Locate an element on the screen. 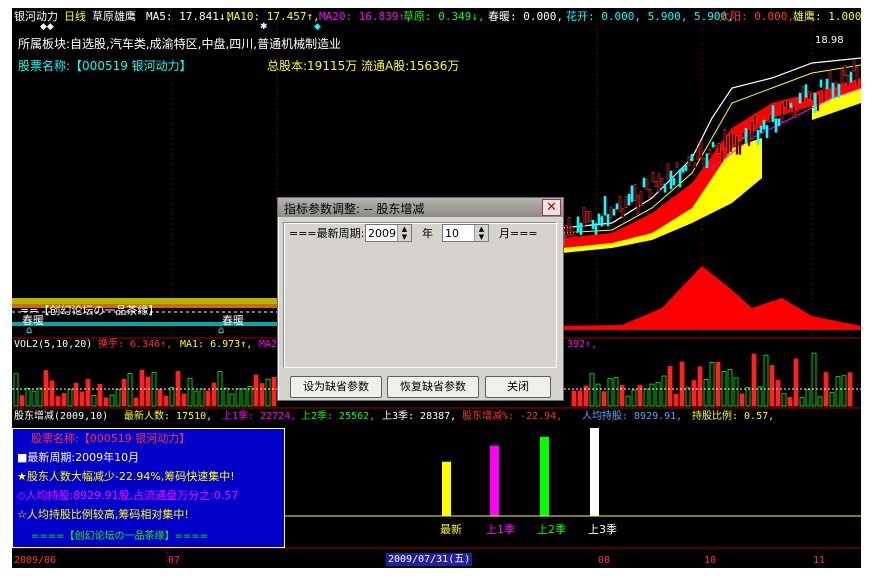 The image size is (873, 581). month-stepper: ▲ ▼ is located at coordinates (481, 233).